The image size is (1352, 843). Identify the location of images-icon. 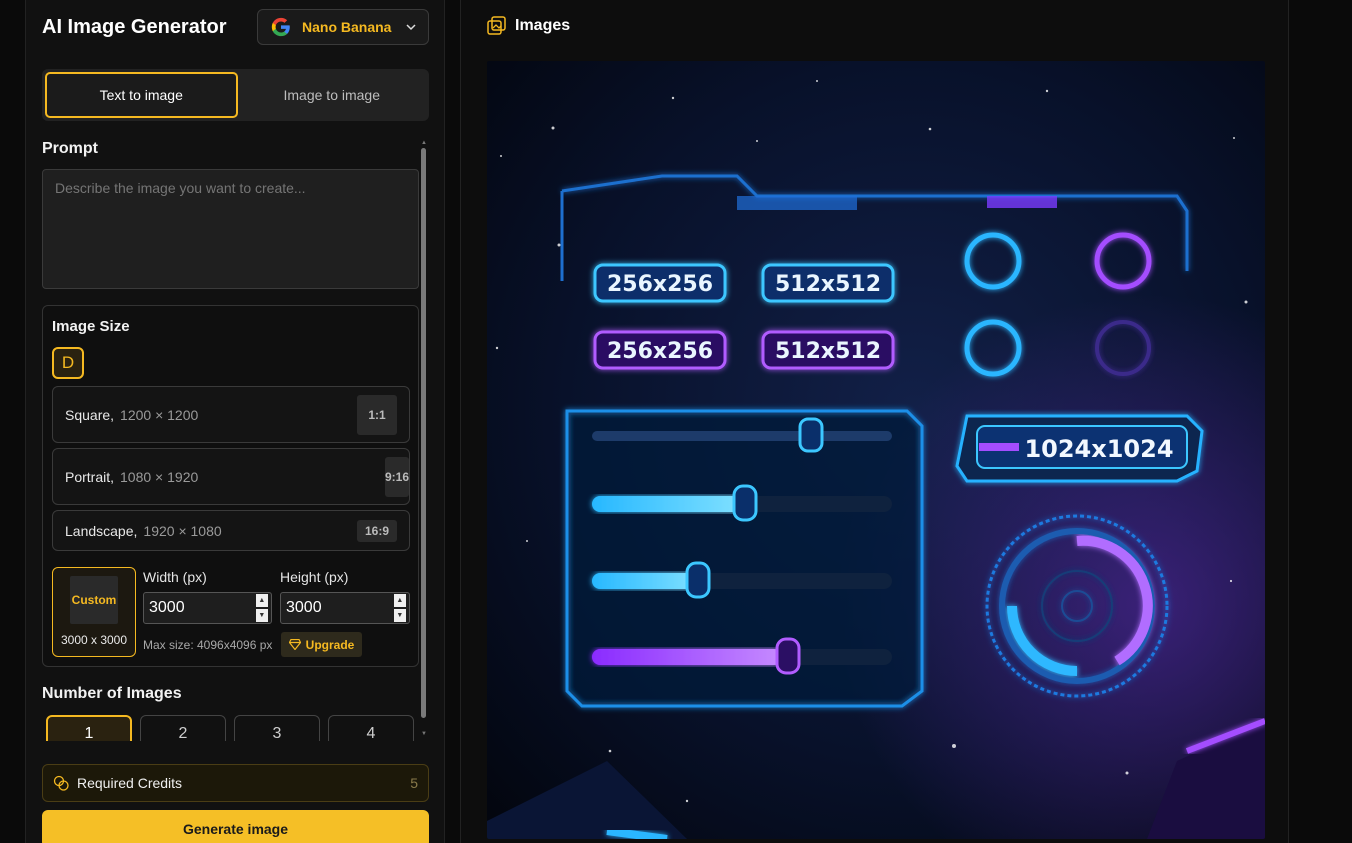
(496, 25).